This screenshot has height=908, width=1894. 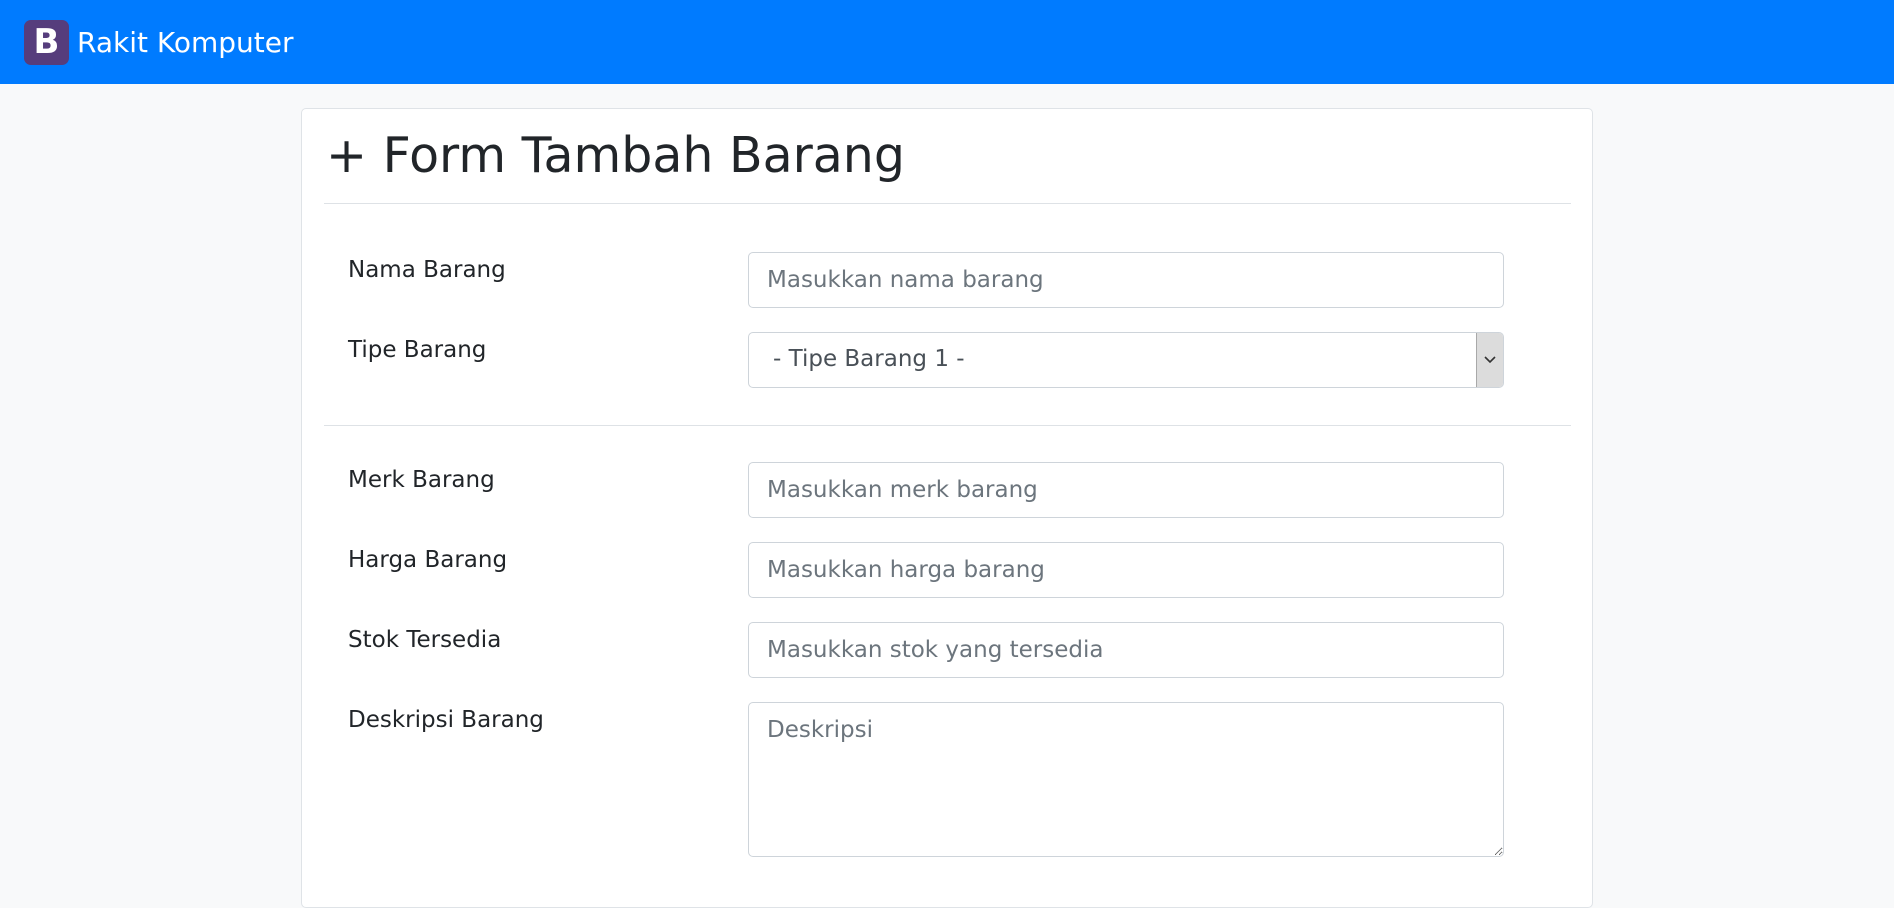 I want to click on section-divider, so click(x=947, y=425).